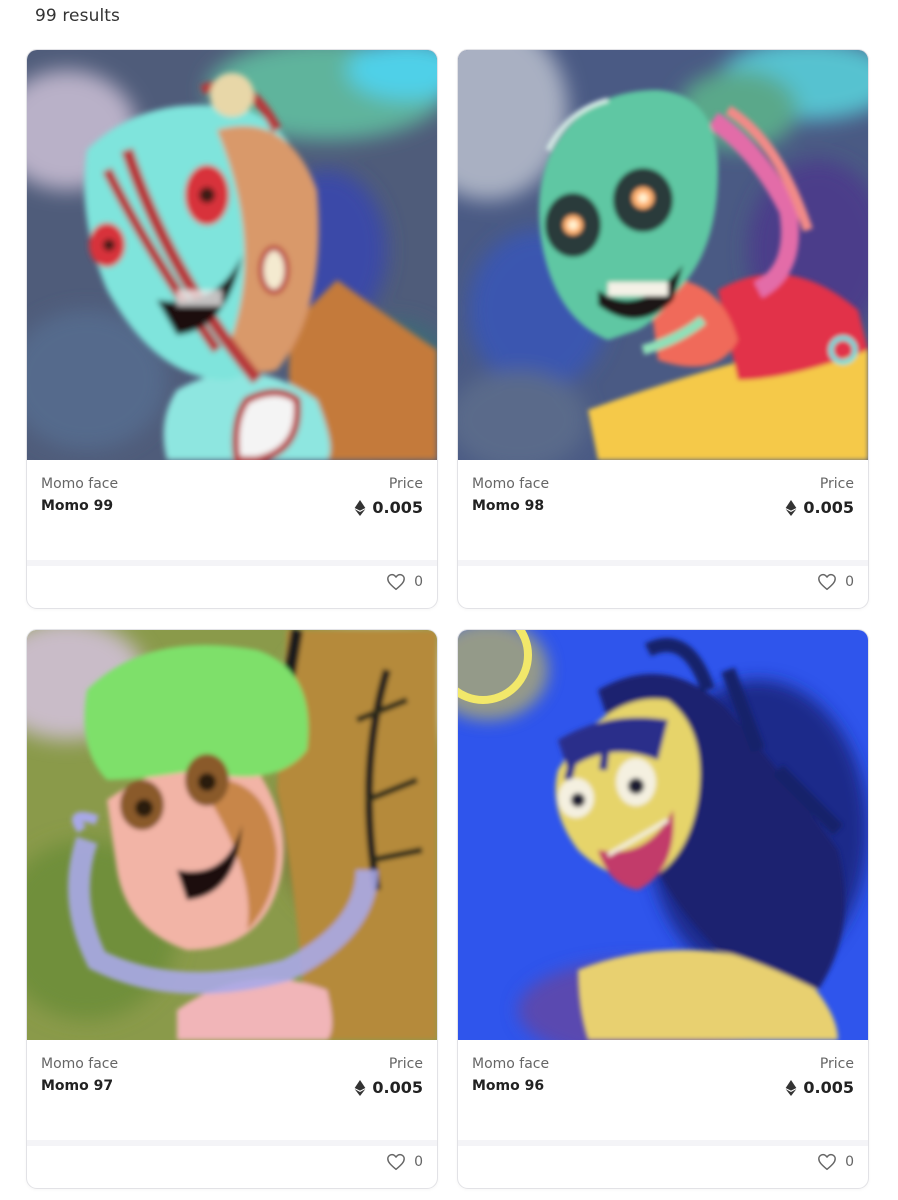  What do you see at coordinates (508, 506) in the screenshot?
I see `item-name: Momo 98` at bounding box center [508, 506].